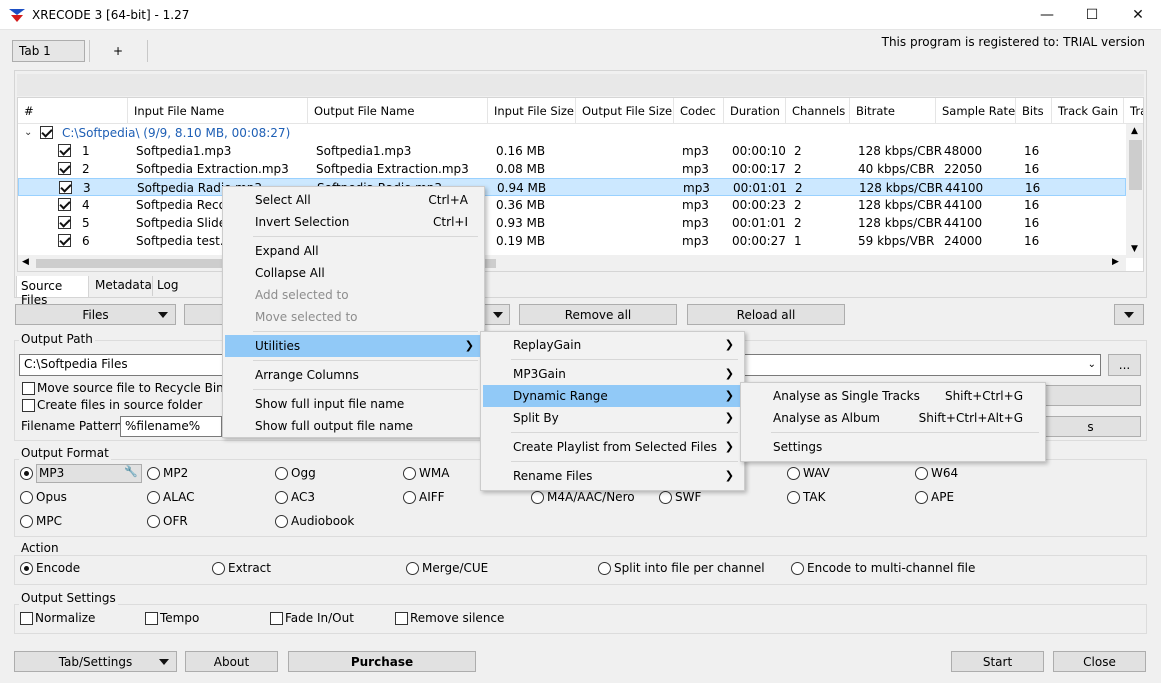 This screenshot has height=683, width=1161. I want to click on col-header-outsize: Output File Size, so click(625, 111).